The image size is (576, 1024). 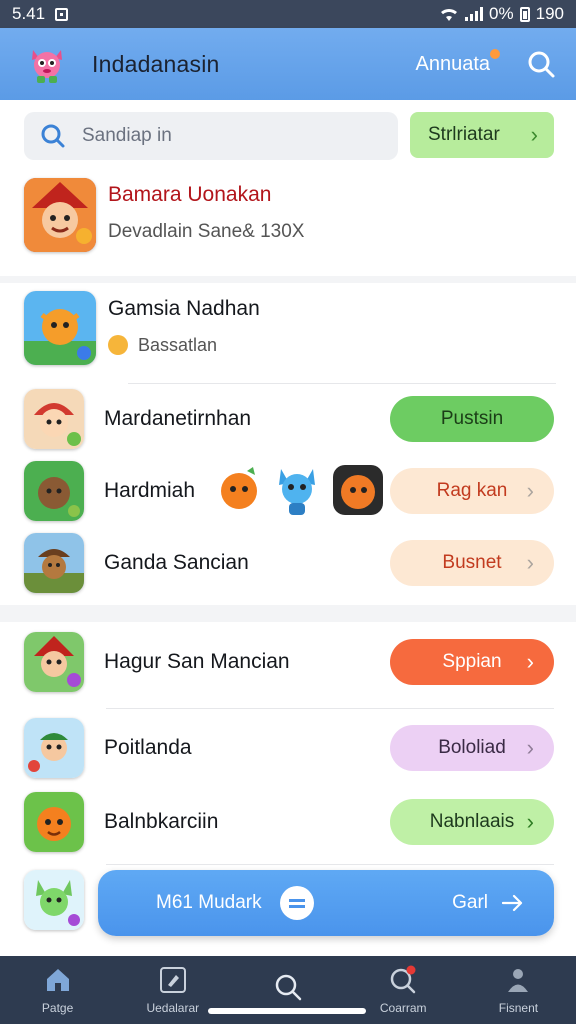 I want to click on filter-button-label: Strlriatar, so click(x=464, y=134).